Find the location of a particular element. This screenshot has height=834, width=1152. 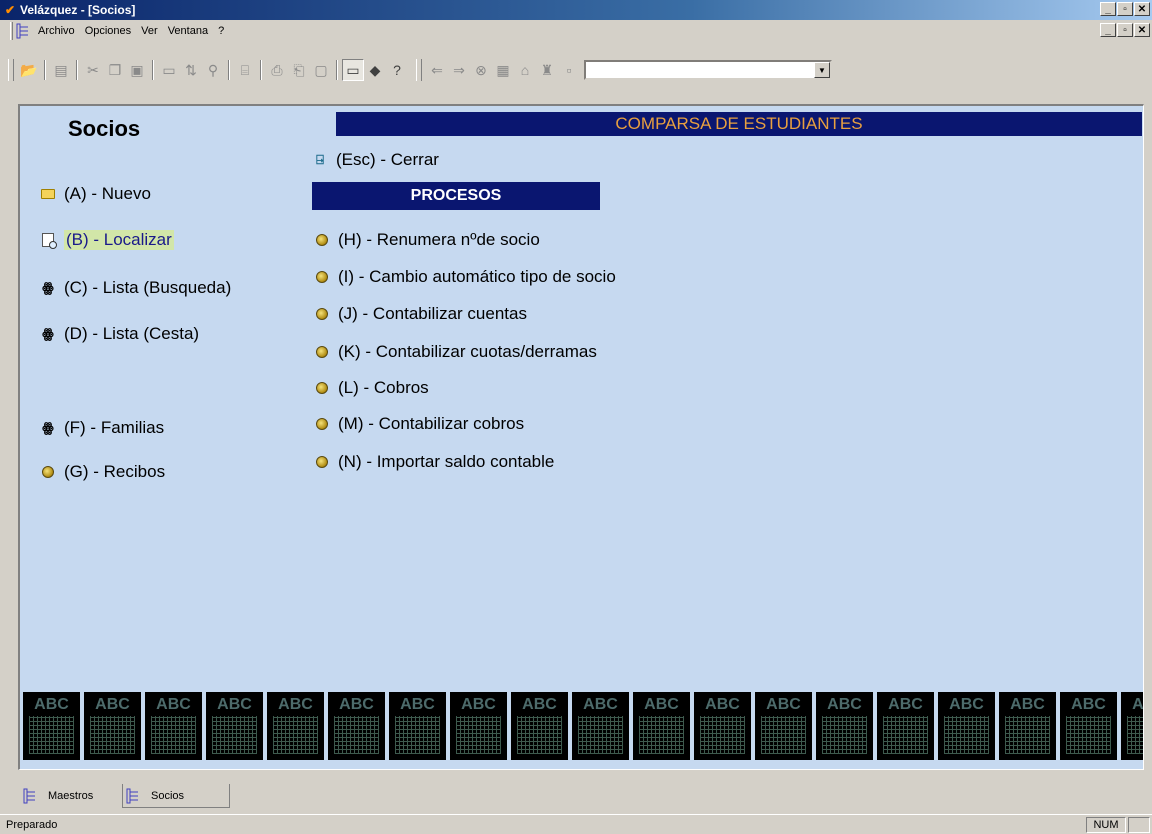

exit-door-icon: ⍈ is located at coordinates (320, 159).